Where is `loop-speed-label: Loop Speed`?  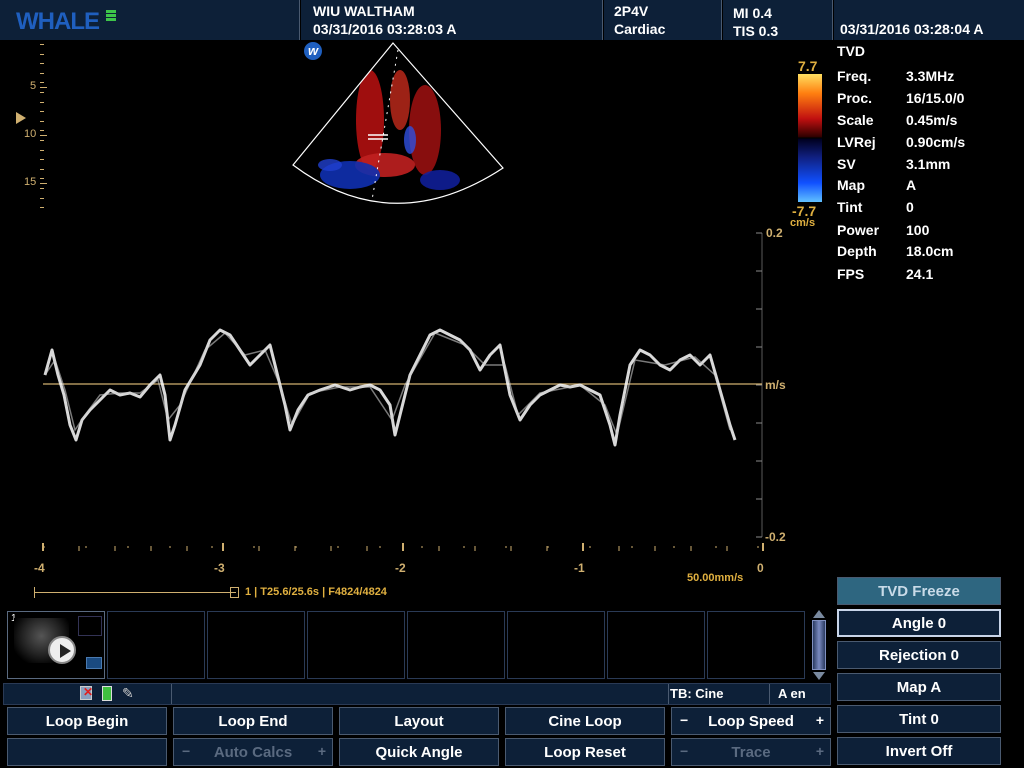 loop-speed-label: Loop Speed is located at coordinates (751, 721).